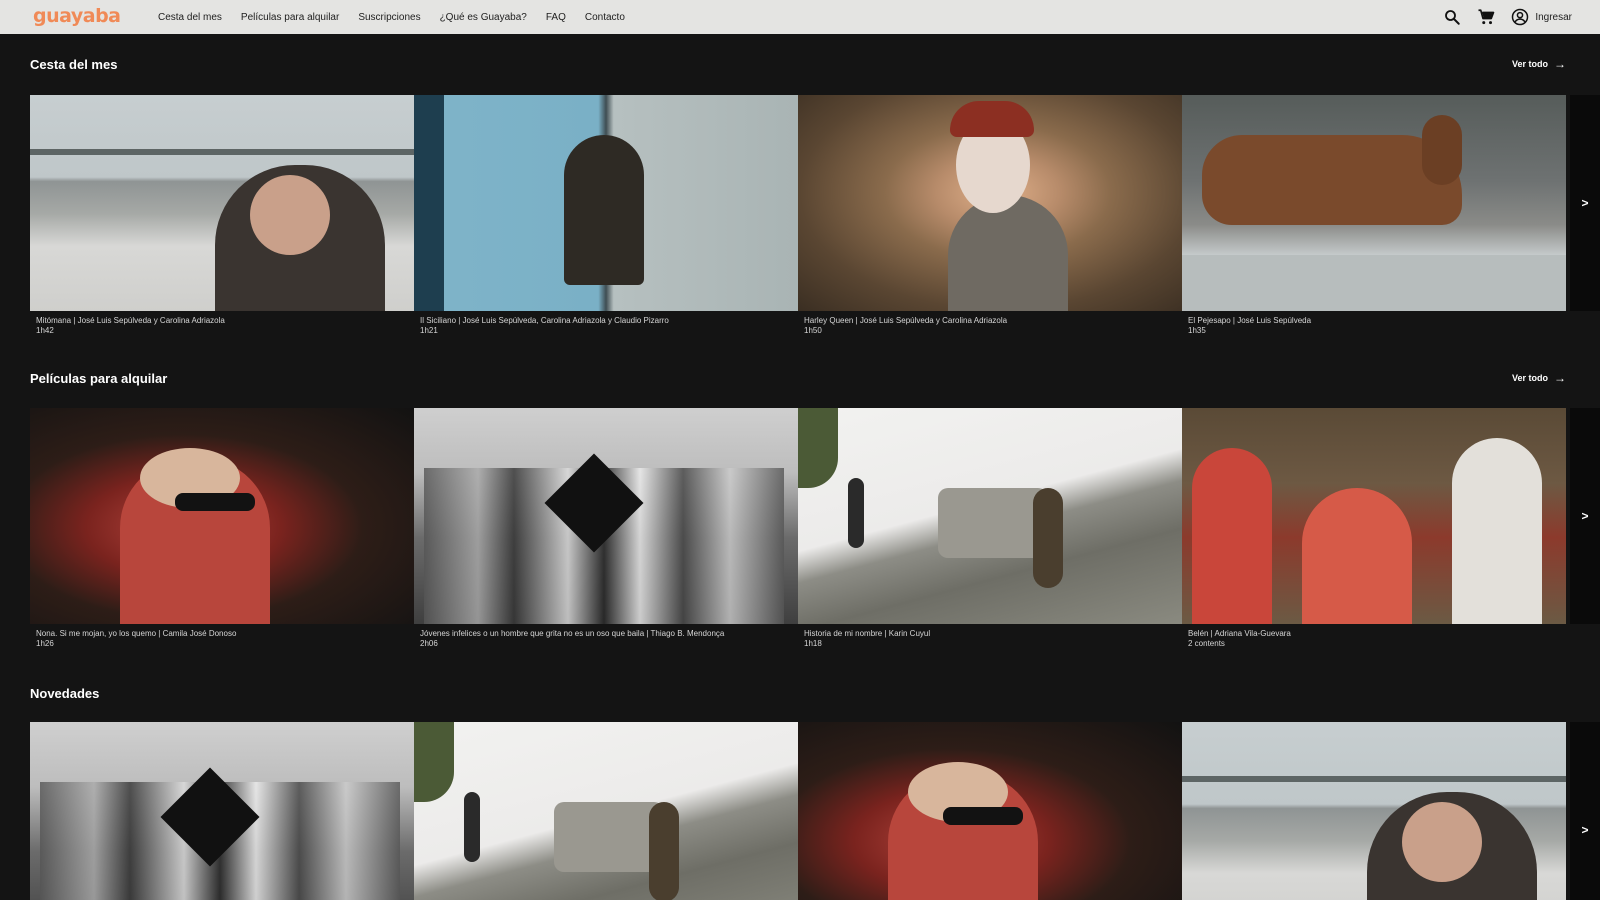  Describe the element at coordinates (1250, 320) in the screenshot. I see `card-caption: El Pejesapo | José Luis Sepúlveda` at that location.